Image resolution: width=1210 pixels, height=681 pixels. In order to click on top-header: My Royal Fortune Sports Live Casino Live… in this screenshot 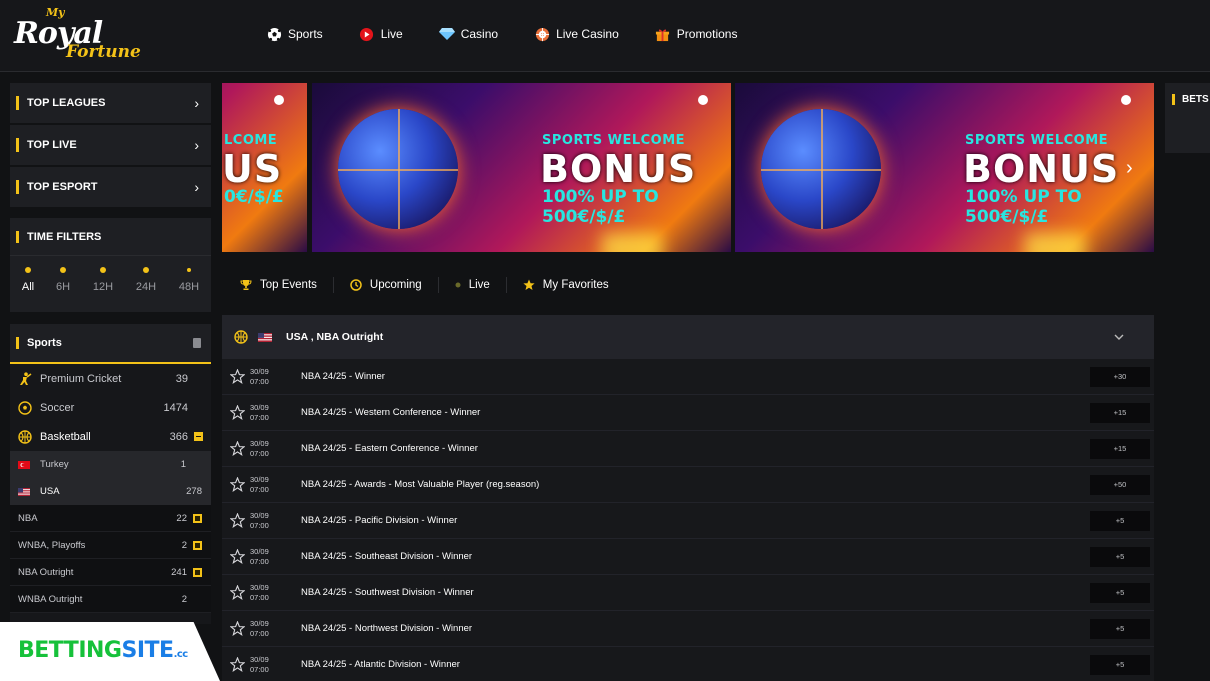, I will do `click(605, 36)`.